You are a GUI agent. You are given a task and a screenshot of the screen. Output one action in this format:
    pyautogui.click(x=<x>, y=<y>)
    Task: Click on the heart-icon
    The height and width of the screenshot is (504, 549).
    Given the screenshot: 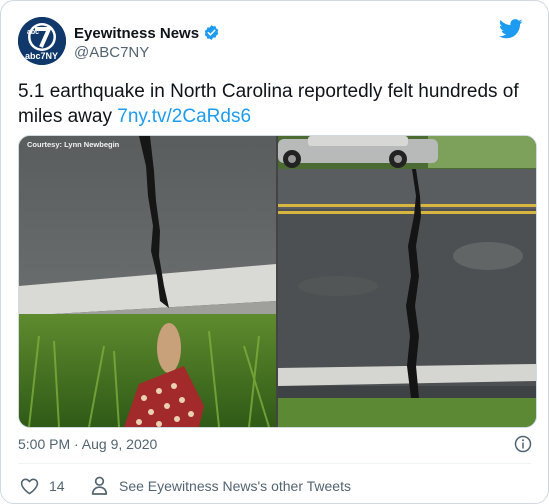 What is the action you would take?
    pyautogui.click(x=29, y=486)
    